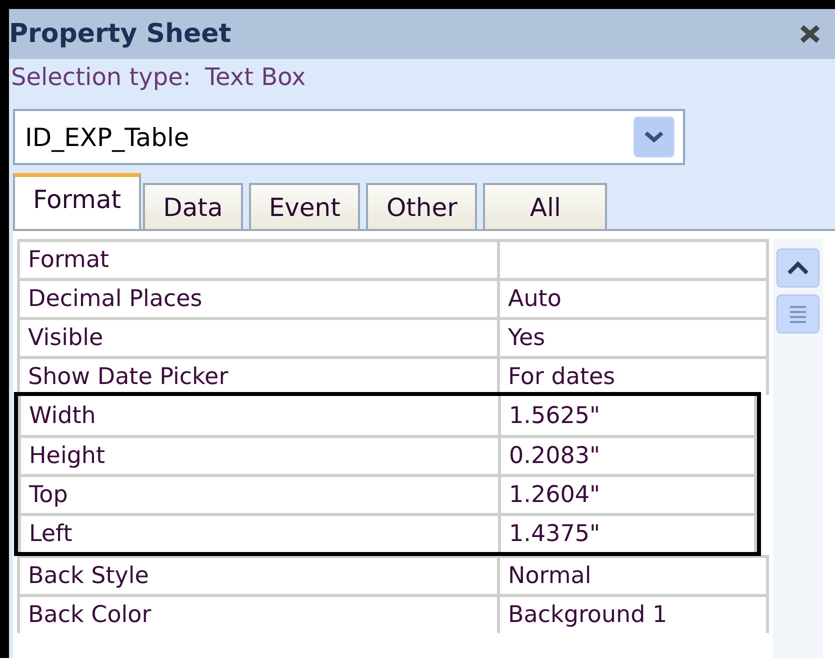 This screenshot has height=667, width=835. I want to click on property-value: Normal, so click(633, 576).